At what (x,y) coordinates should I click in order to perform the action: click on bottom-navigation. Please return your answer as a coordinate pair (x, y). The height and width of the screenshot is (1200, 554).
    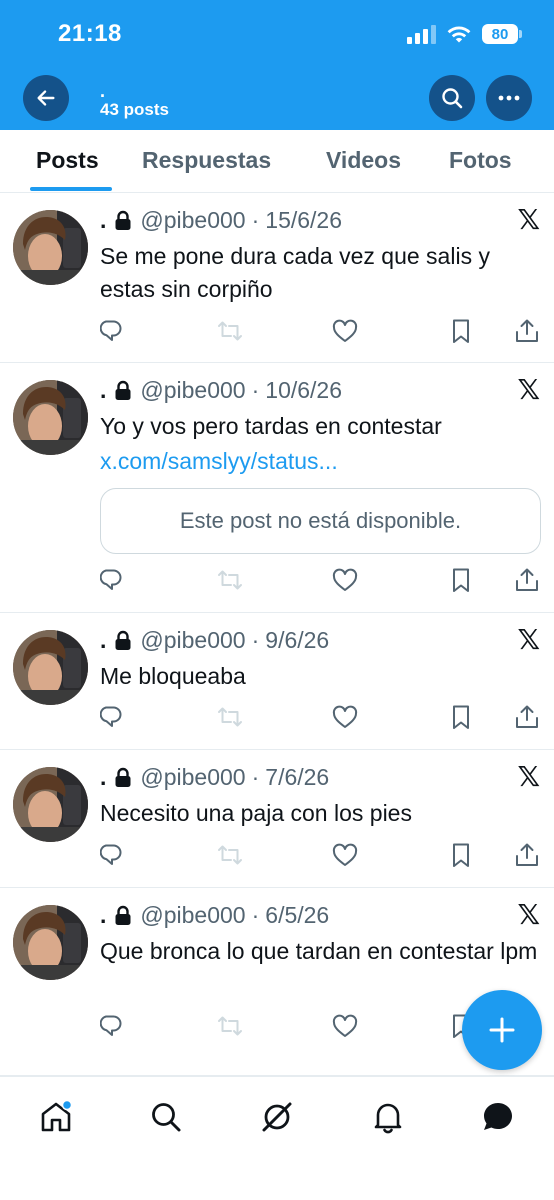
    Looking at the image, I should click on (277, 1138).